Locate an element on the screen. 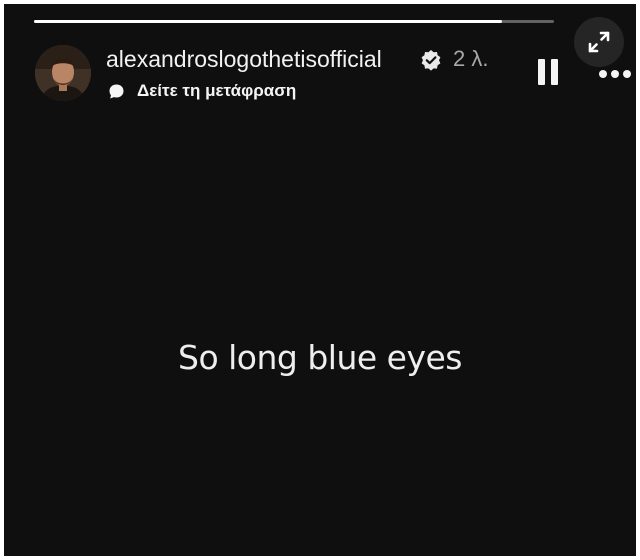 This screenshot has height=560, width=640. avatar-photo is located at coordinates (63, 73).